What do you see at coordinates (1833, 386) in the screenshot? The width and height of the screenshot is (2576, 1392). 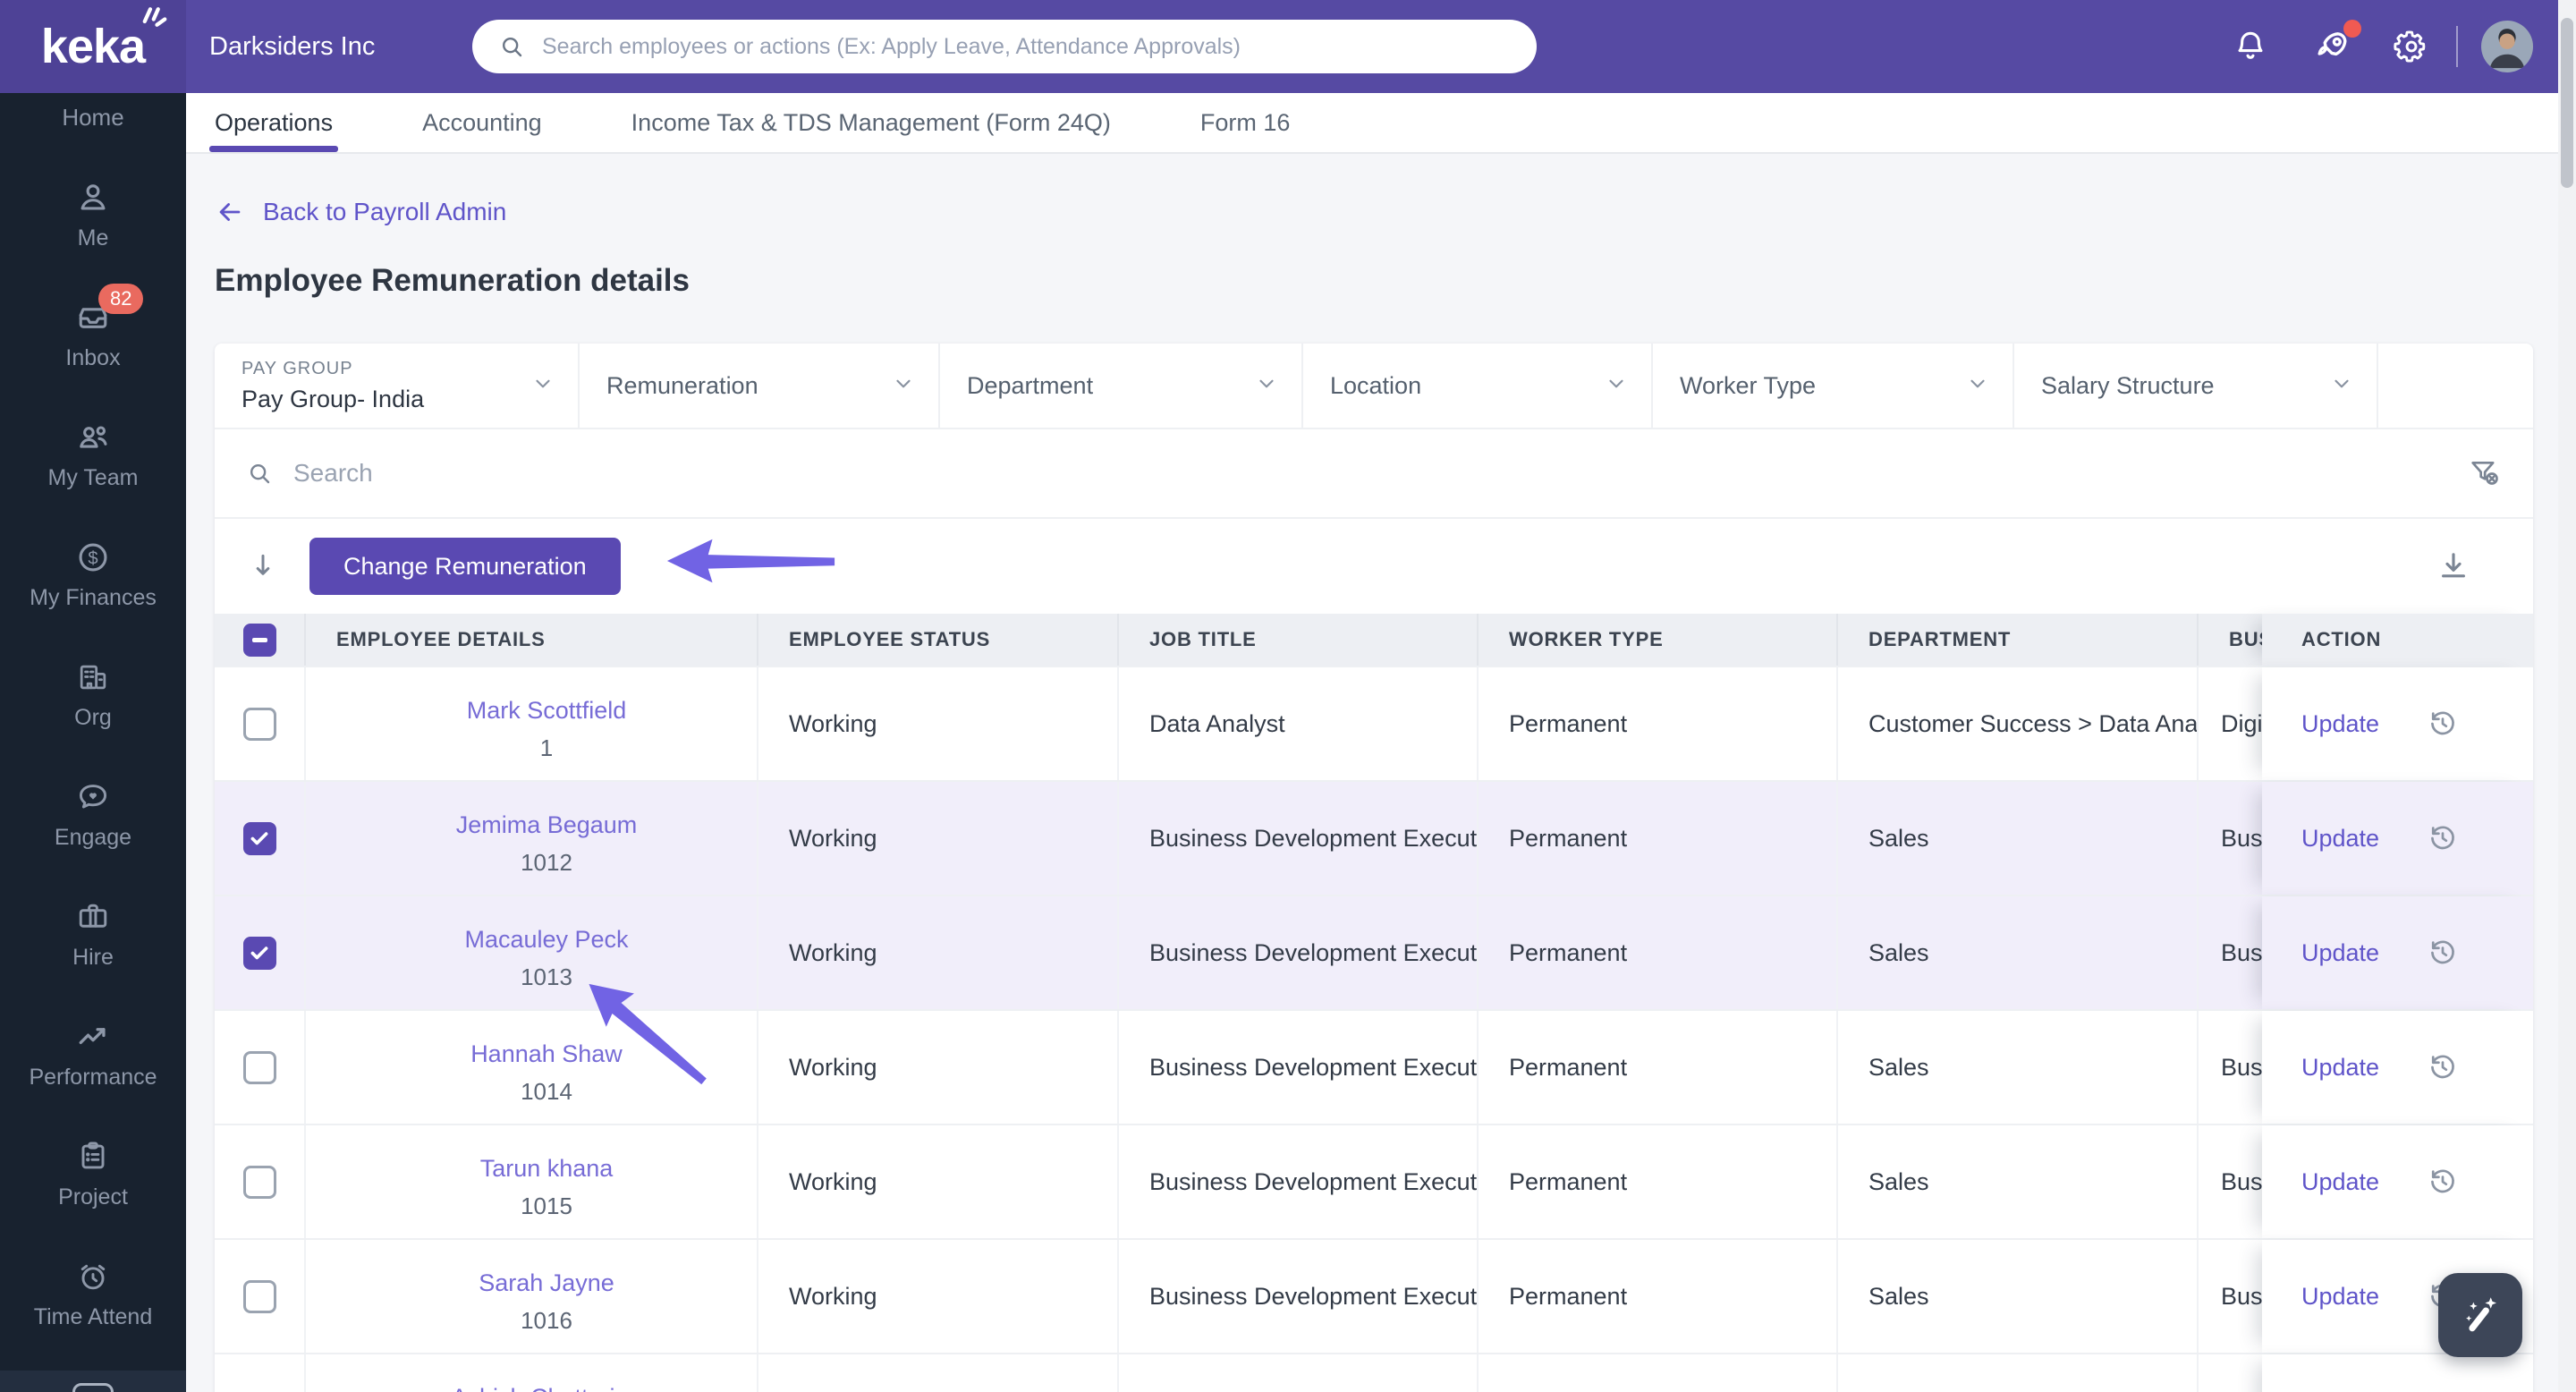 I see `worker-type-filter: Worker Type` at bounding box center [1833, 386].